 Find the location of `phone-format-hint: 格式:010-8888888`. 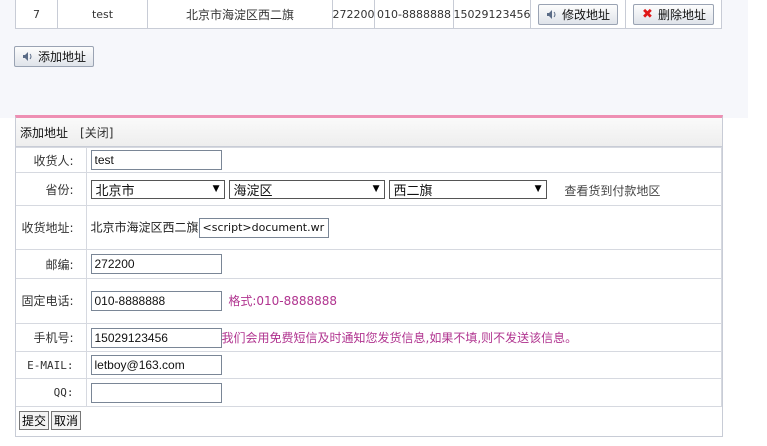

phone-format-hint: 格式:010-8888888 is located at coordinates (283, 301).